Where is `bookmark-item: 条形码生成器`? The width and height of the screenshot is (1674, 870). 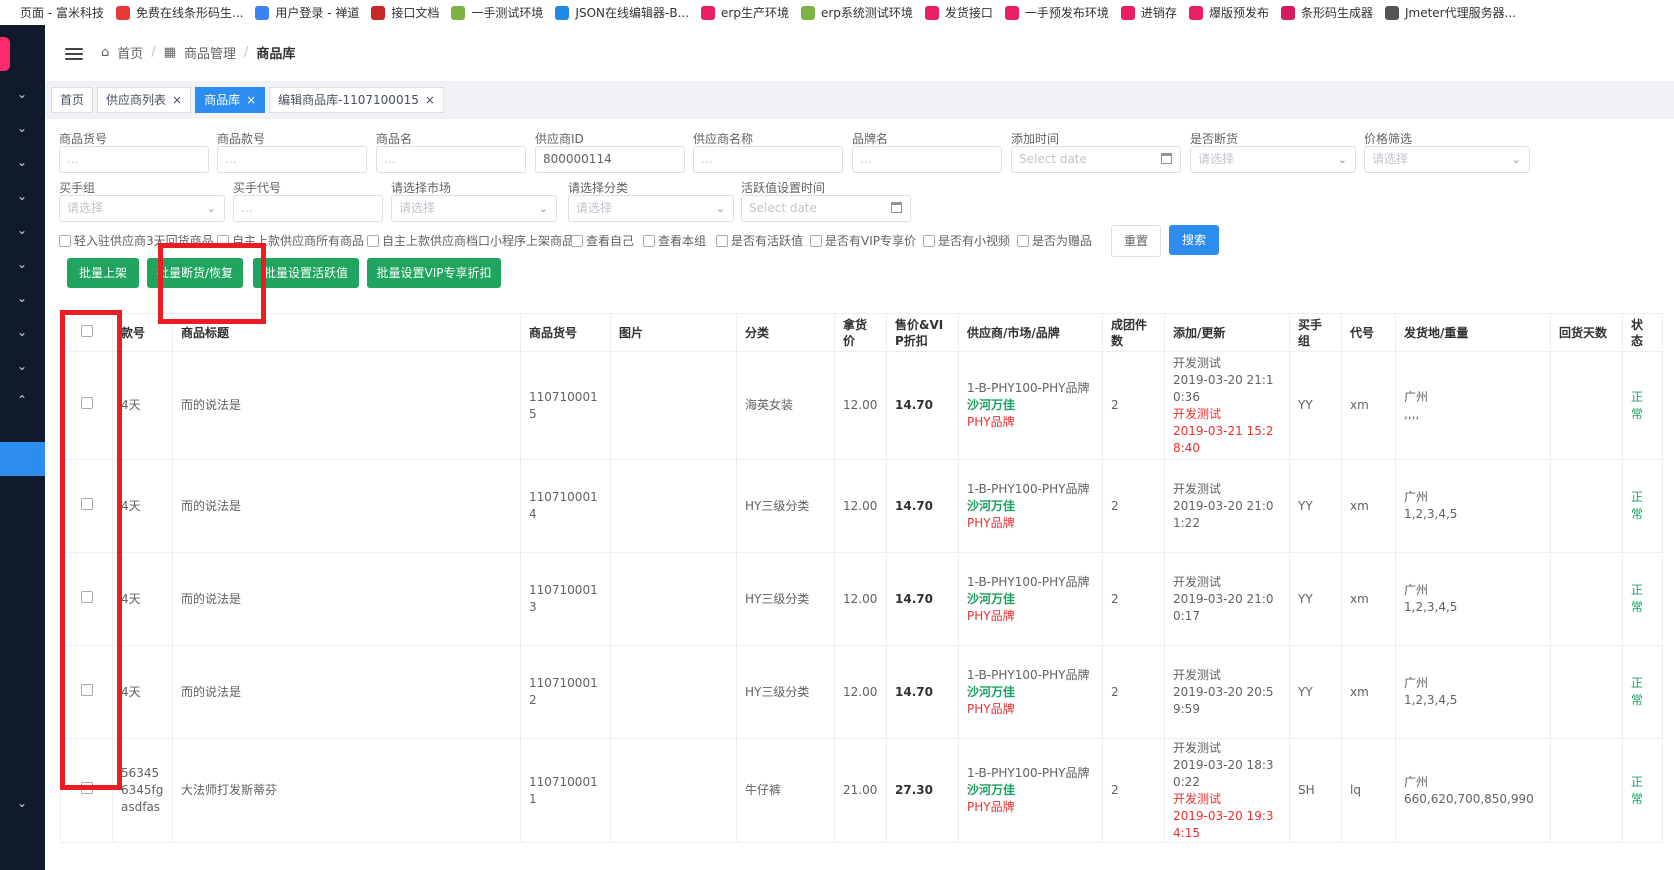 bookmark-item: 条形码生成器 is located at coordinates (1326, 12).